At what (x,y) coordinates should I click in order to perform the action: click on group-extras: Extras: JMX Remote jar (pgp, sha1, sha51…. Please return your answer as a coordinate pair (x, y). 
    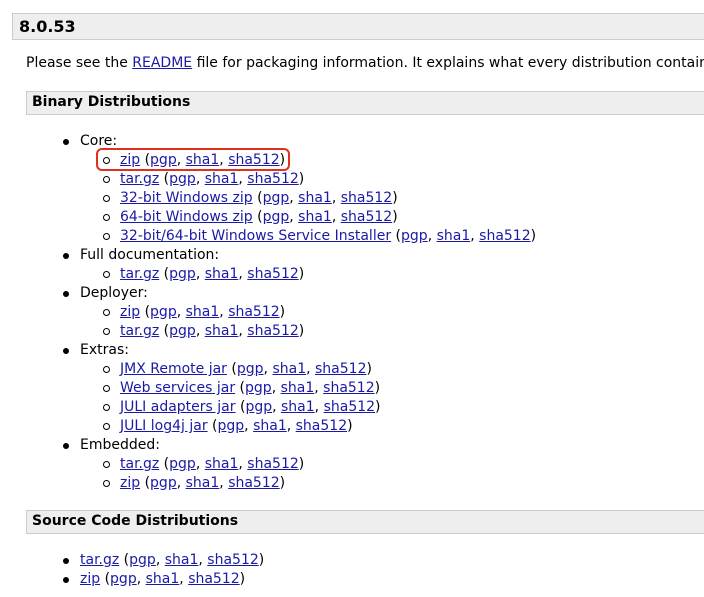
    Looking at the image, I should click on (299, 388).